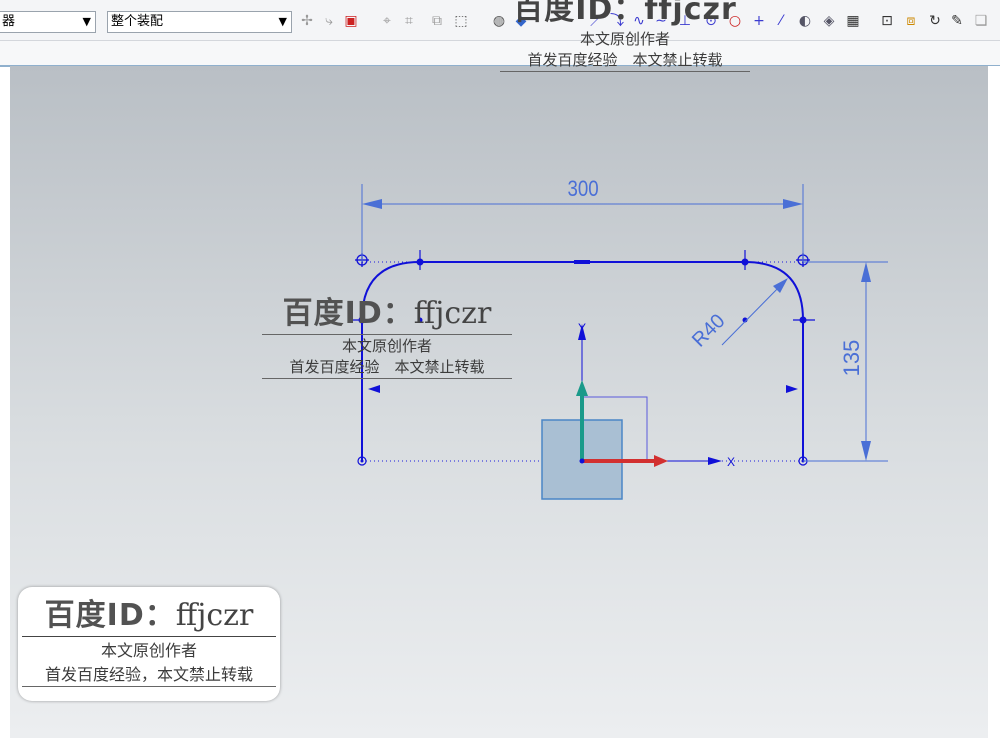  What do you see at coordinates (452, 313) in the screenshot?
I see `watermark-middle-name: ffjczr` at bounding box center [452, 313].